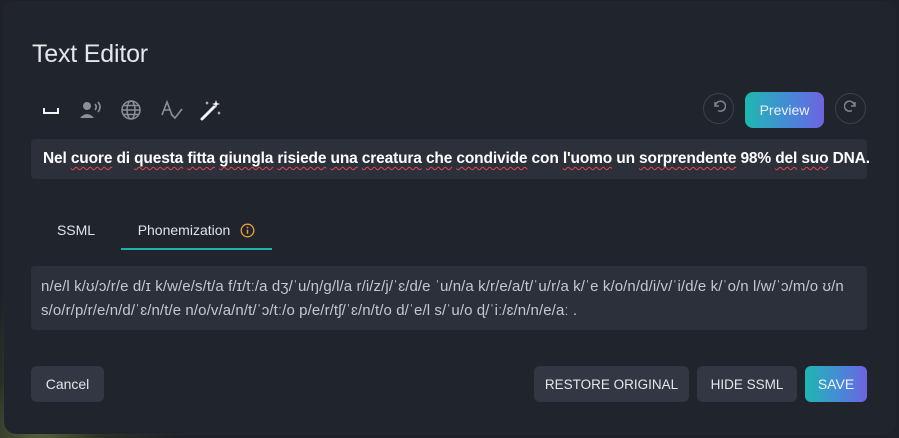 The image size is (899, 438). I want to click on text-fragment: DNA., so click(849, 158).